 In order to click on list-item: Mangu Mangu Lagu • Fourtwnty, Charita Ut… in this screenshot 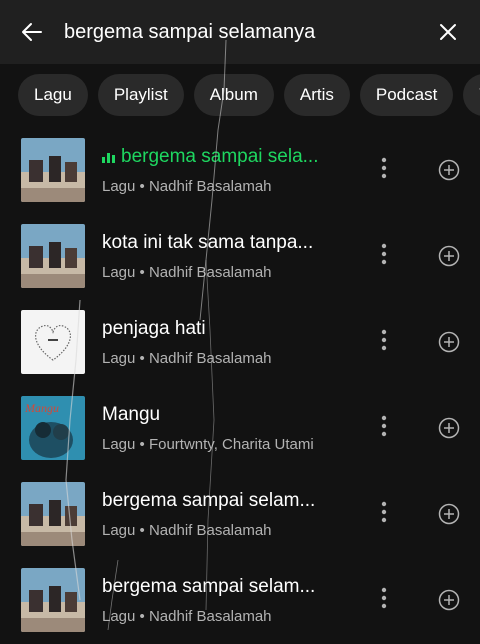, I will do `click(240, 429)`.